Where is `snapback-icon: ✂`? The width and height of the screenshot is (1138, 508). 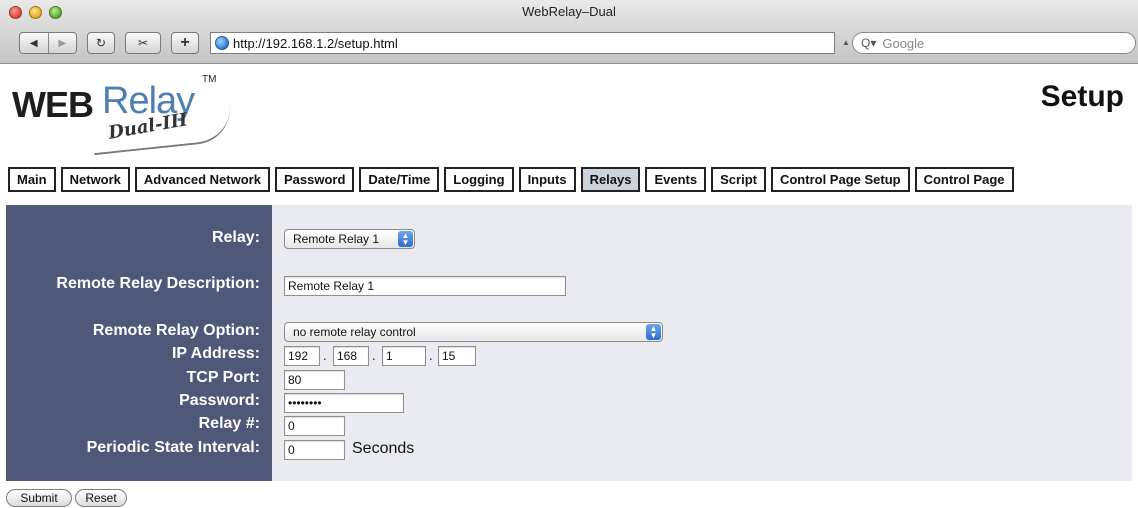 snapback-icon: ✂ is located at coordinates (143, 43).